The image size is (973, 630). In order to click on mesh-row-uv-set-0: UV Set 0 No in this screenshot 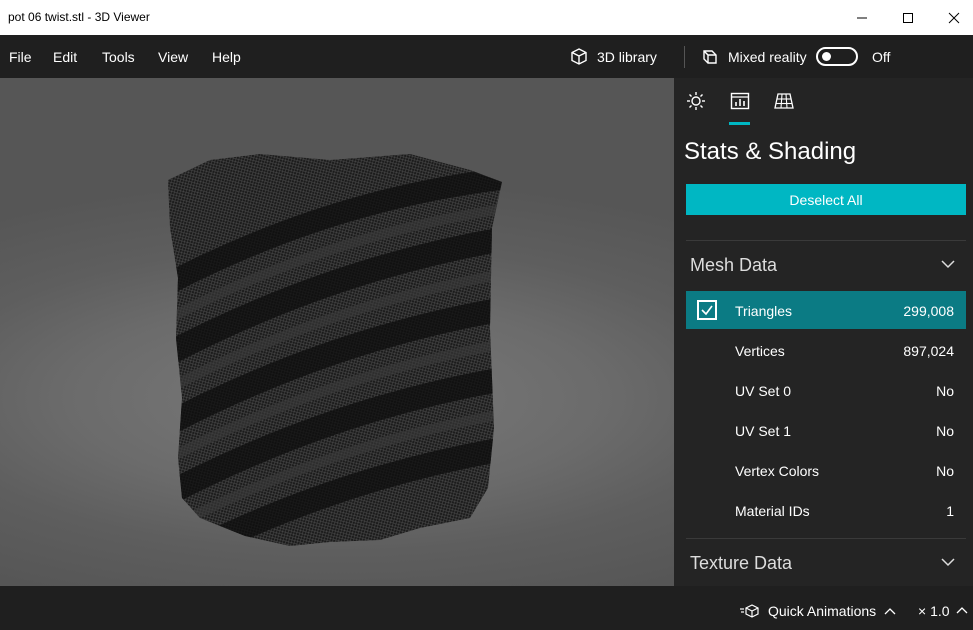, I will do `click(826, 390)`.